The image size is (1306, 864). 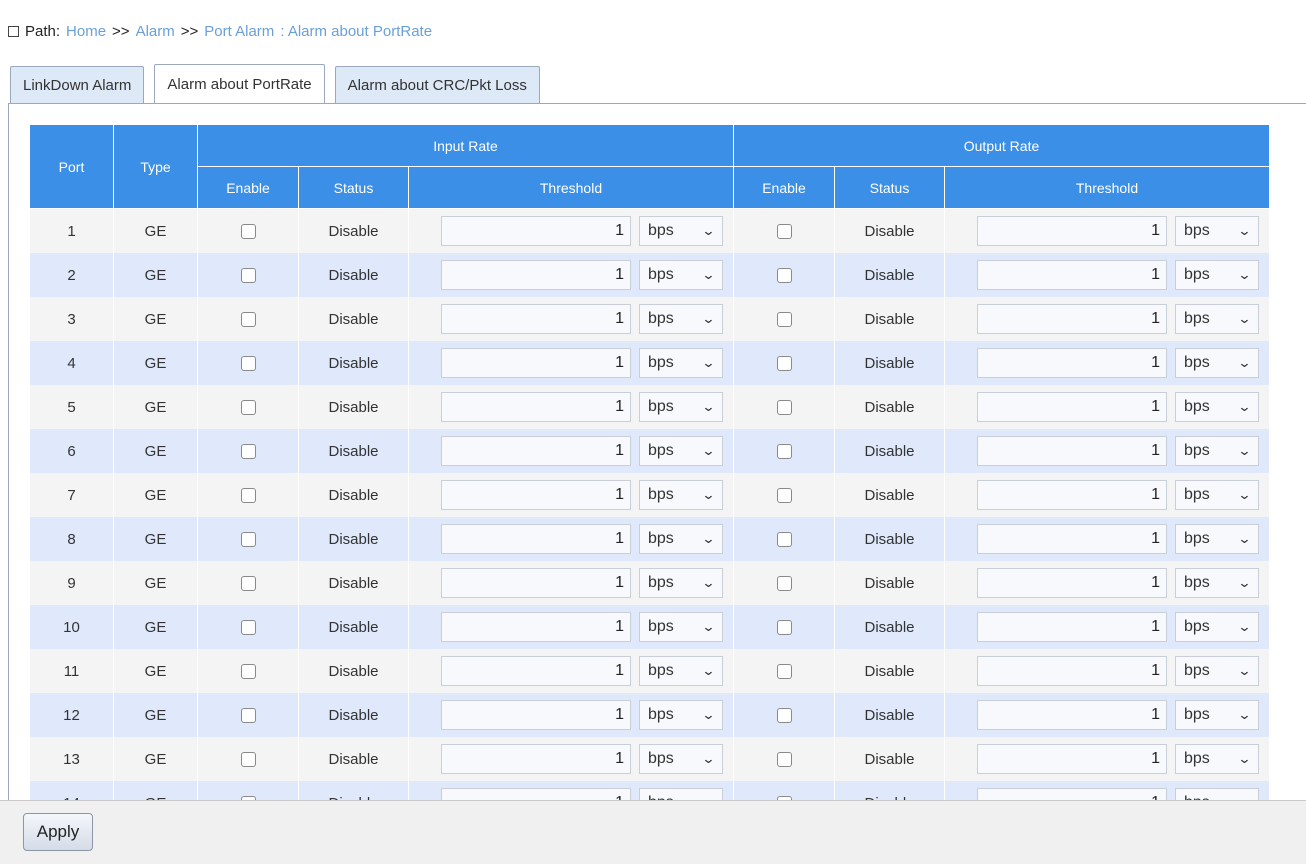 What do you see at coordinates (239, 31) in the screenshot?
I see `breadcrumb-port-alarm: Port Alarm` at bounding box center [239, 31].